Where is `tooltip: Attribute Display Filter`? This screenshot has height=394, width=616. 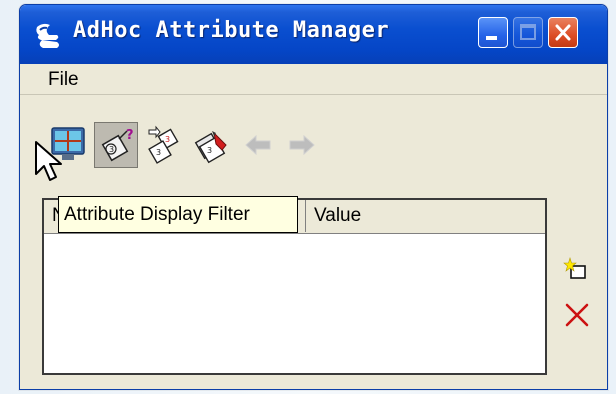
tooltip: Attribute Display Filter is located at coordinates (178, 214).